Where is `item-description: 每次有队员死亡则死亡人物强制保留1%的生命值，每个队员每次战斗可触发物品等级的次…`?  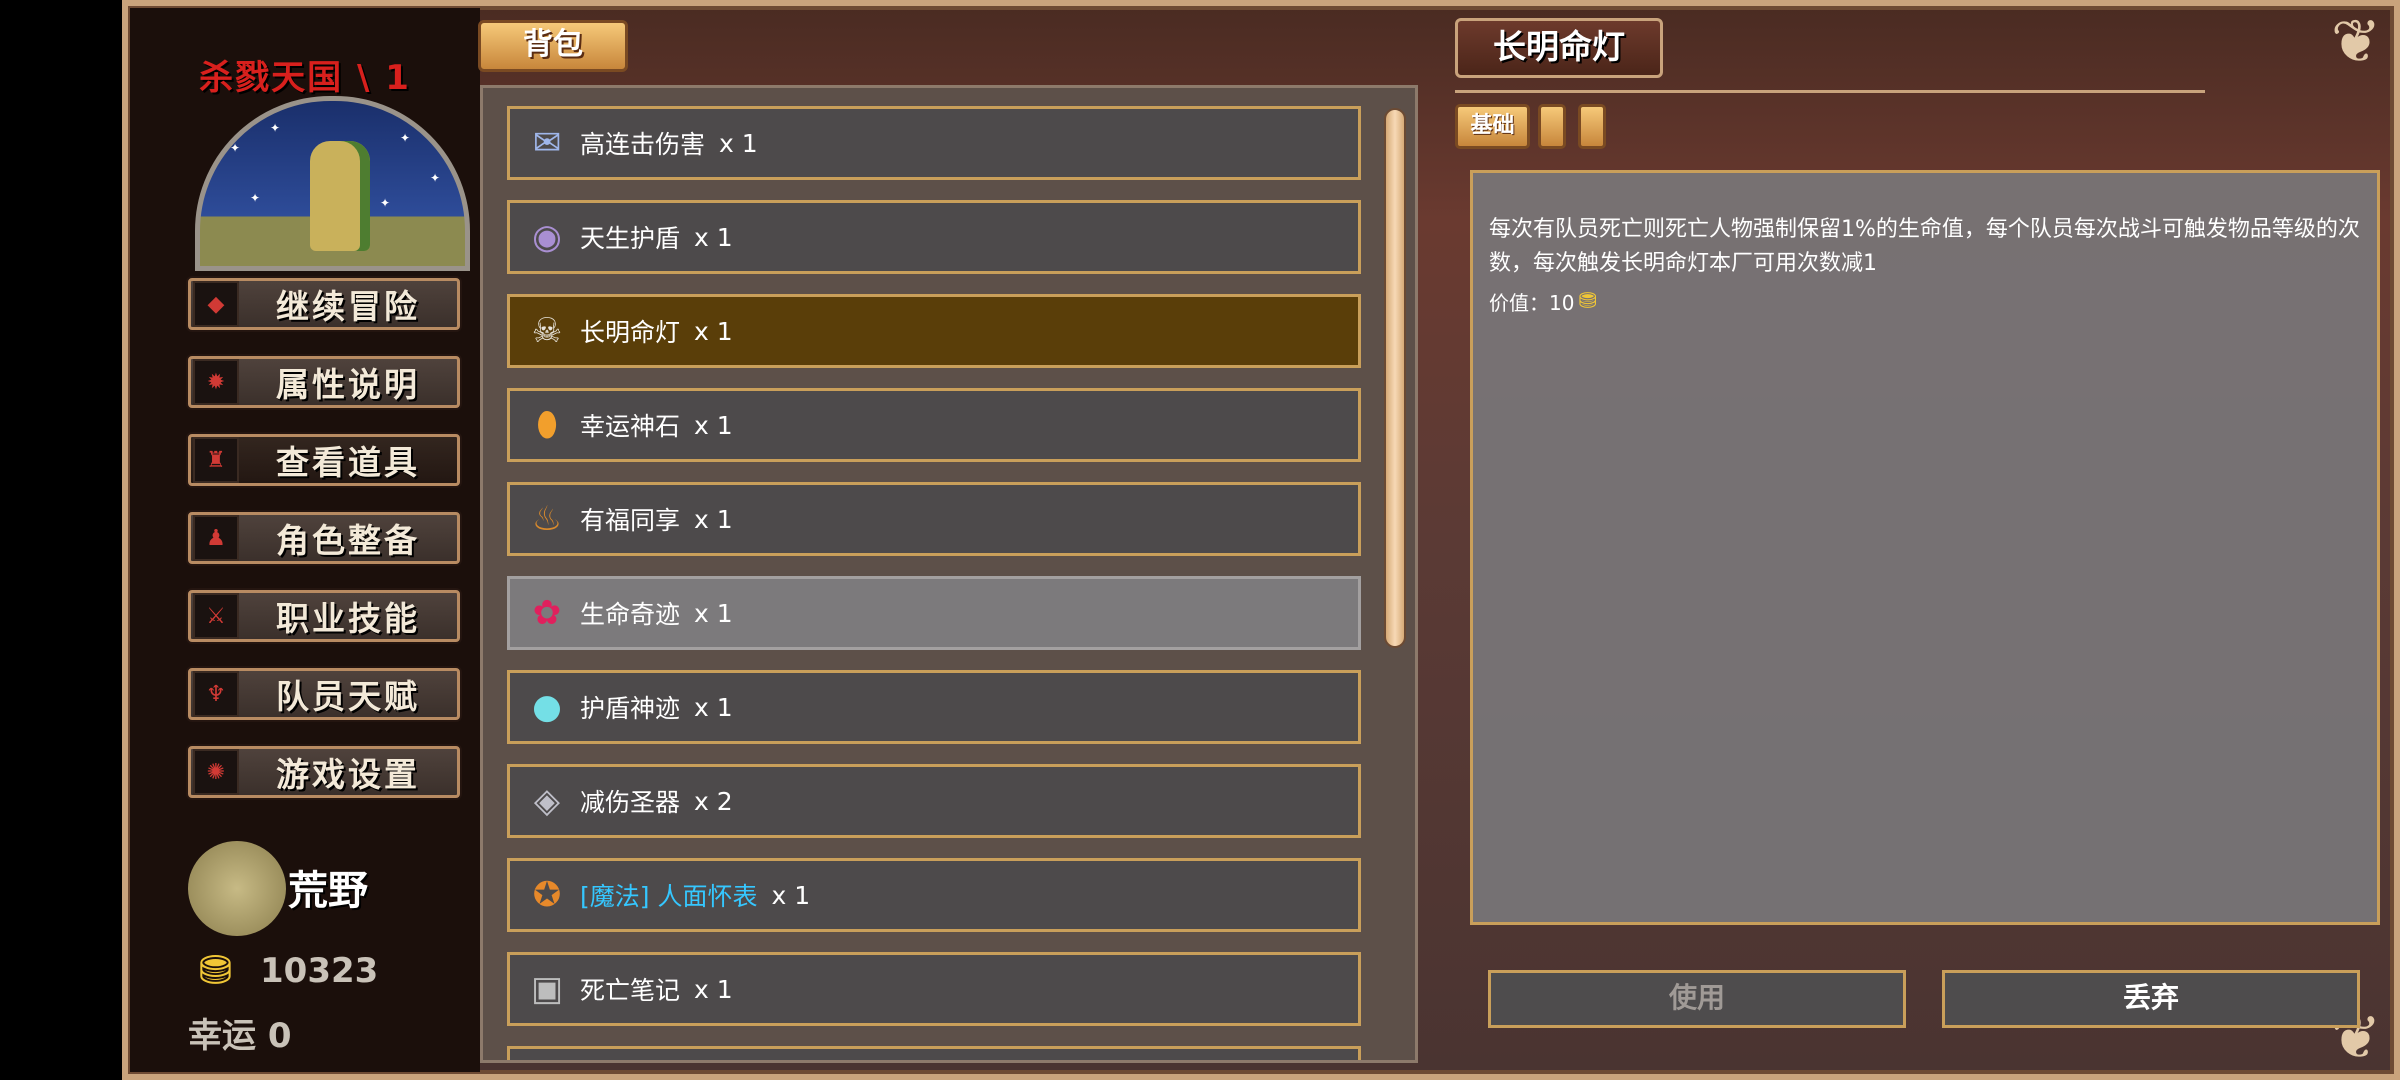
item-description: 每次有队员死亡则死亡人物强制保留1%的生命值，每个队员每次战斗可触发物品等级的次… is located at coordinates (1924, 246).